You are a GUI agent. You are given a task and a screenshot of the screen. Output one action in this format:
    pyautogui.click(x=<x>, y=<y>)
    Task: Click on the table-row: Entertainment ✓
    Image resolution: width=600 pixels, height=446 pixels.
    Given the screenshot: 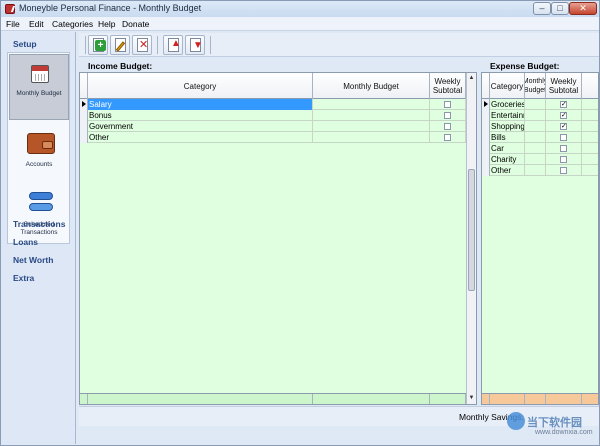 What is the action you would take?
    pyautogui.click(x=540, y=115)
    